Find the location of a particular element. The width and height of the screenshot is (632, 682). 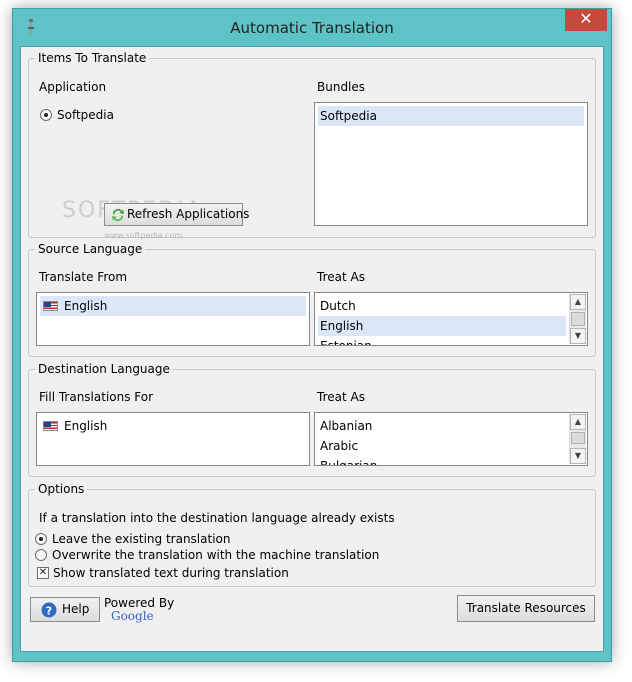

leave-existing-label: Leave the existing translation is located at coordinates (141, 539).